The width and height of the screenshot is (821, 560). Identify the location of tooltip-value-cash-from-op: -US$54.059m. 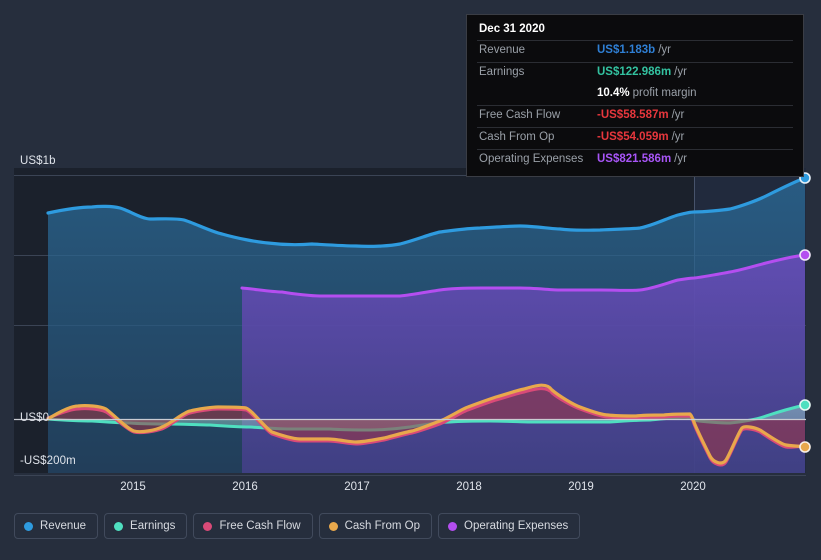
(633, 137).